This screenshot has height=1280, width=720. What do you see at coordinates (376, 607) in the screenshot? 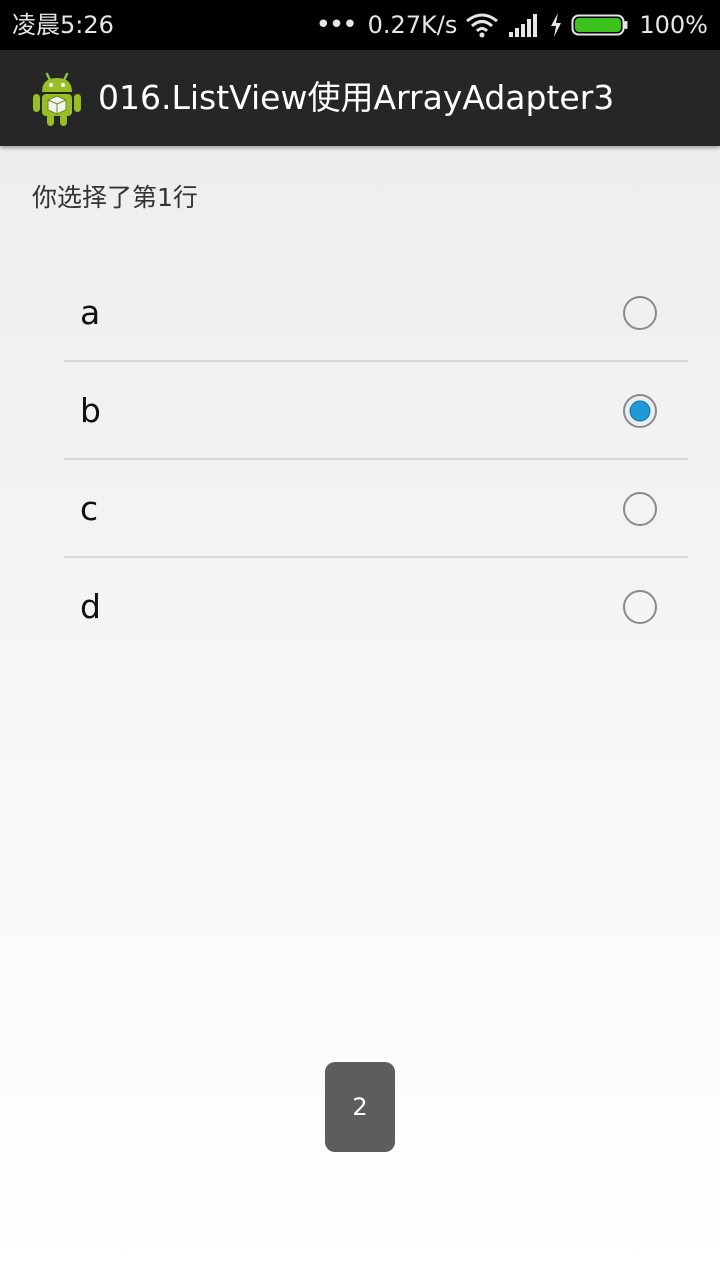
I see `list-item-d: d` at bounding box center [376, 607].